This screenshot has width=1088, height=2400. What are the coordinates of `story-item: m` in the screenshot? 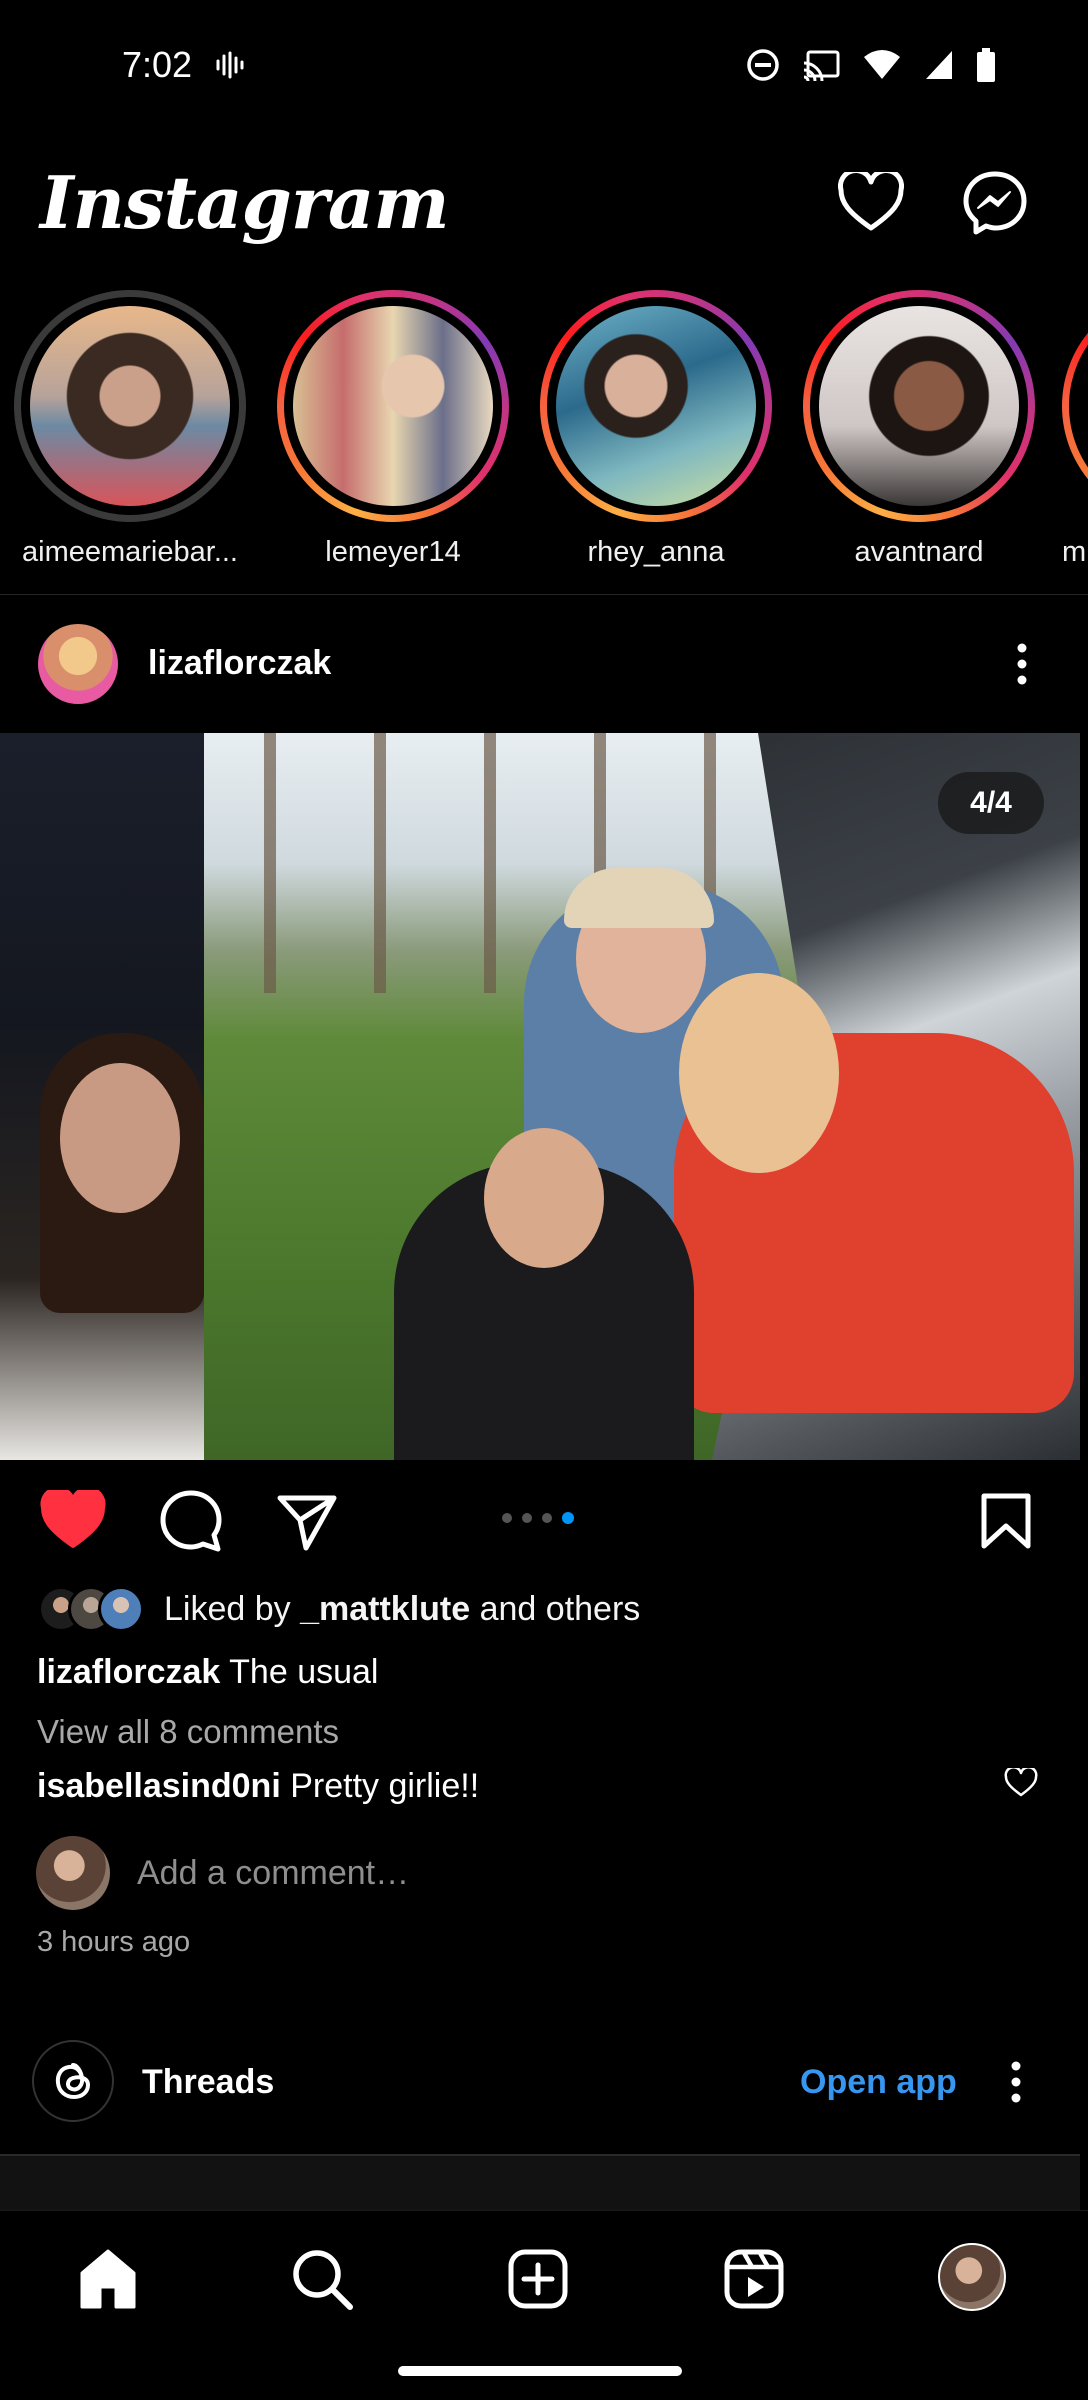 It's located at (1075, 429).